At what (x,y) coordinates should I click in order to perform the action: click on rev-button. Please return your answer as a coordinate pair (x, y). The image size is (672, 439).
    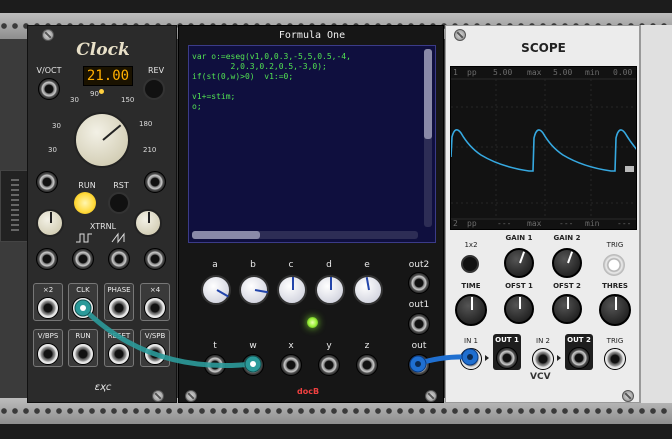
    Looking at the image, I should click on (154, 89).